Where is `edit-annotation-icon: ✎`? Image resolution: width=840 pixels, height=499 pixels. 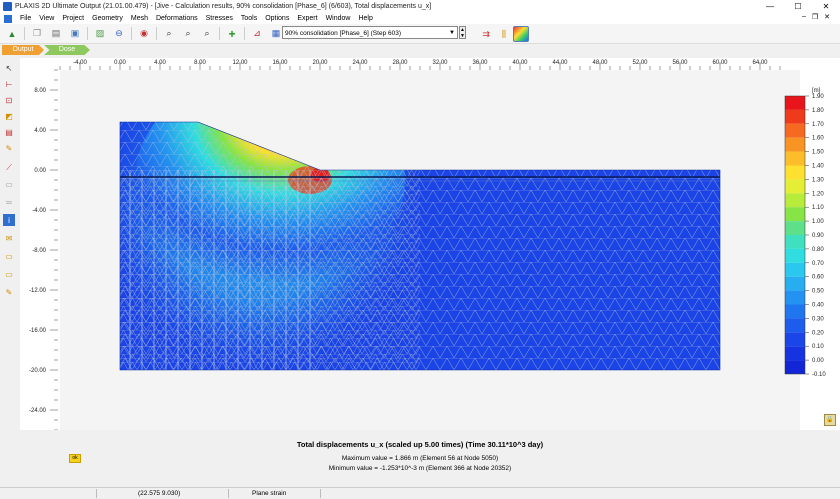
edit-annotation-icon: ✎ is located at coordinates (9, 292).